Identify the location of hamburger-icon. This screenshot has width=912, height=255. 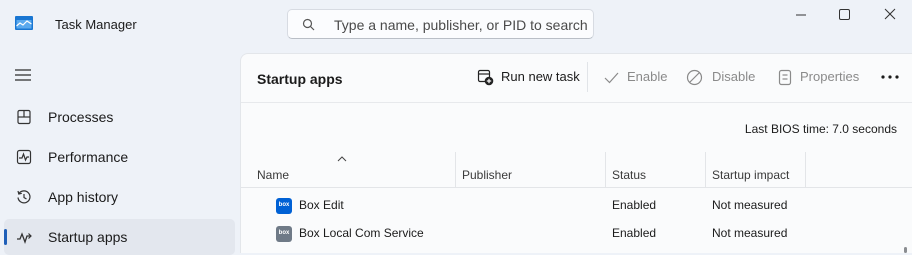
(23, 75).